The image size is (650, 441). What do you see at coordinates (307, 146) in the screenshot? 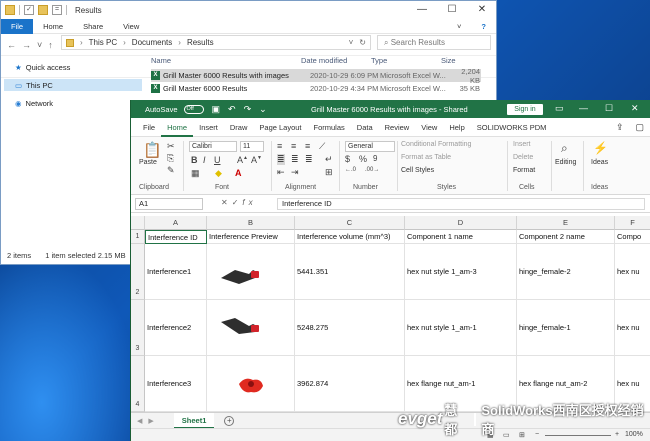
I see `align-bottom-icon: ≡` at bounding box center [307, 146].